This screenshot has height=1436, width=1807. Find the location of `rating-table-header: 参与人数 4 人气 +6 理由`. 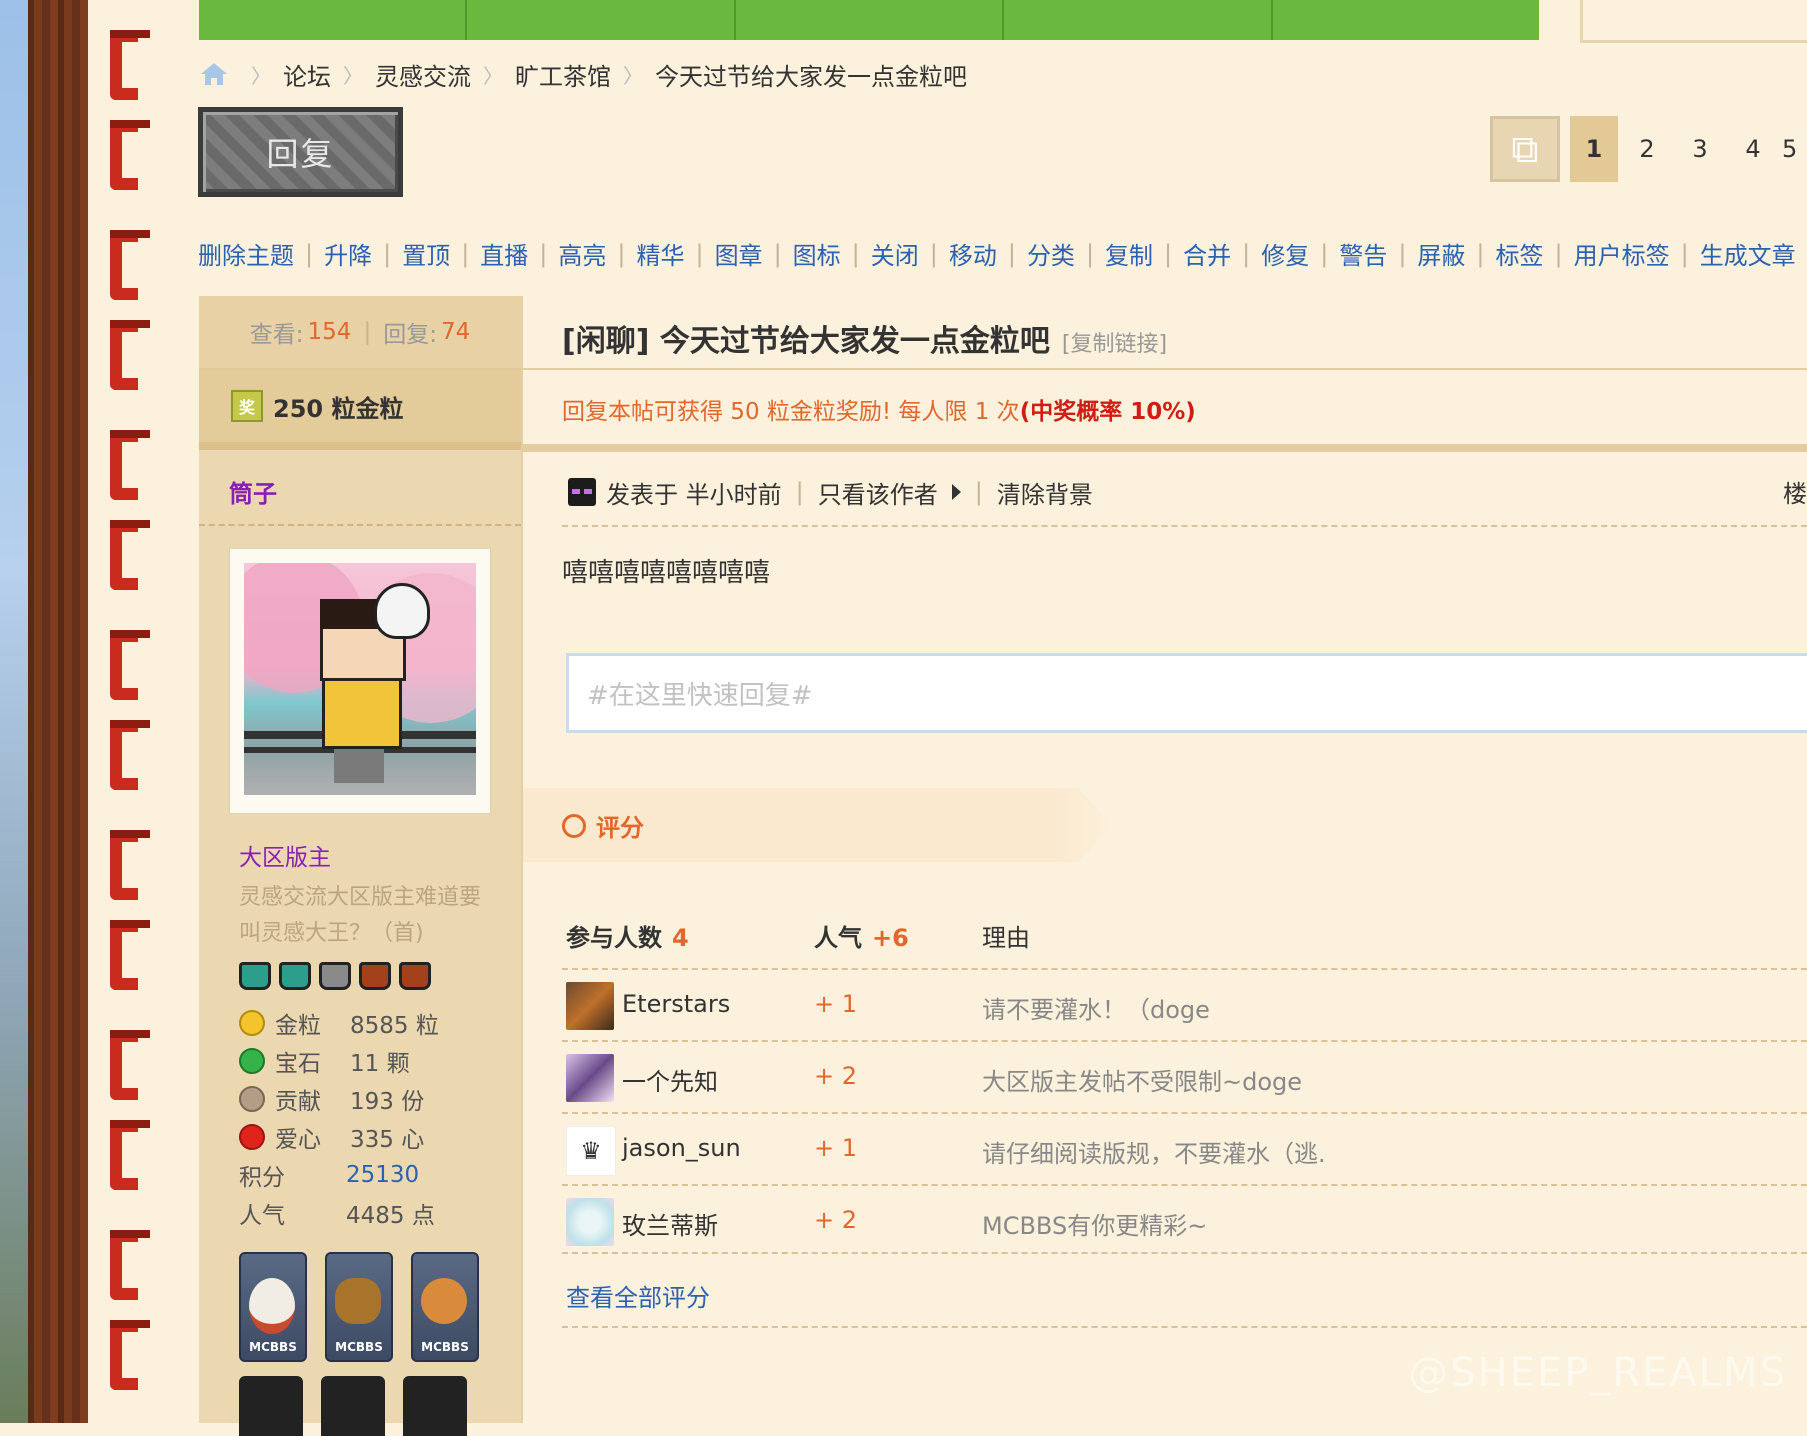

rating-table-header: 参与人数 4 人气 +6 理由 is located at coordinates (1186, 944).